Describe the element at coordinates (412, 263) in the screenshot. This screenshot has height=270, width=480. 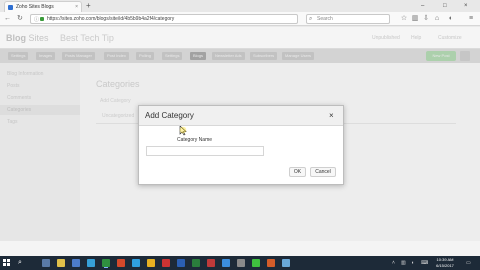
I see `volume-icon: ◖` at that location.